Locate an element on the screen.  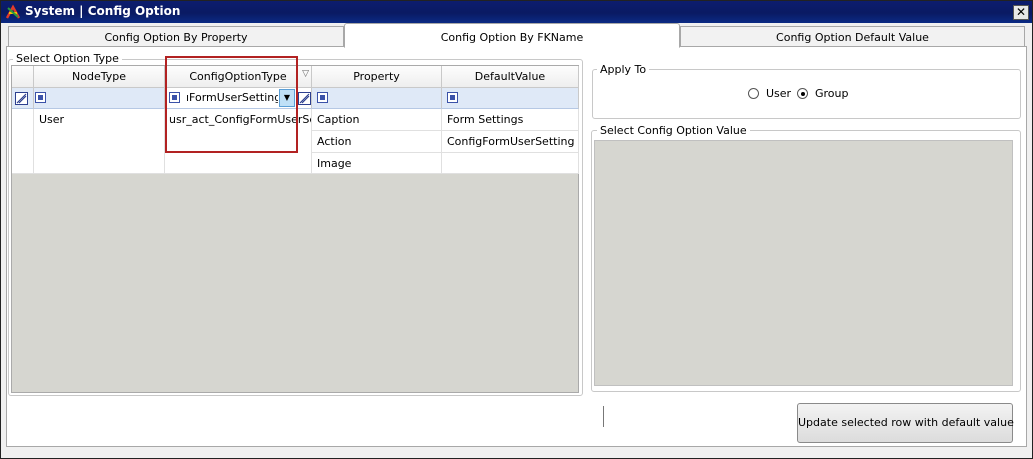
tab-config-option-by-property: Config Option By Property is located at coordinates (176, 36).